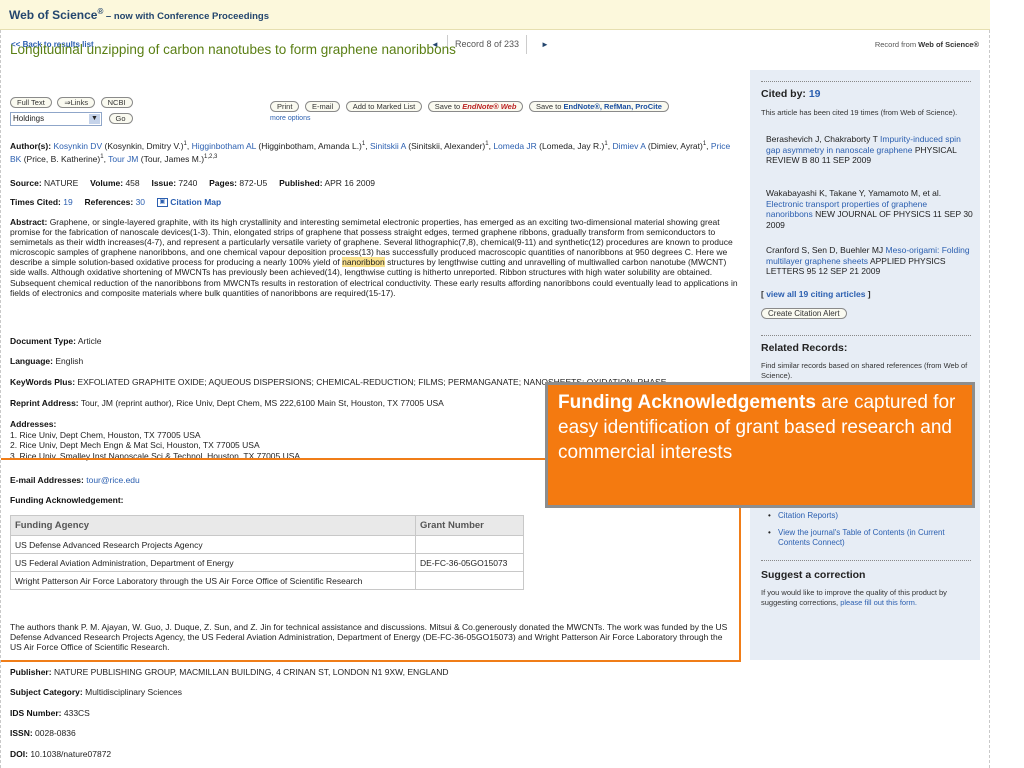 The width and height of the screenshot is (1024, 768). What do you see at coordinates (570, 145) in the screenshot?
I see `author-full-name: (Lomeda, Jay R.)` at bounding box center [570, 145].